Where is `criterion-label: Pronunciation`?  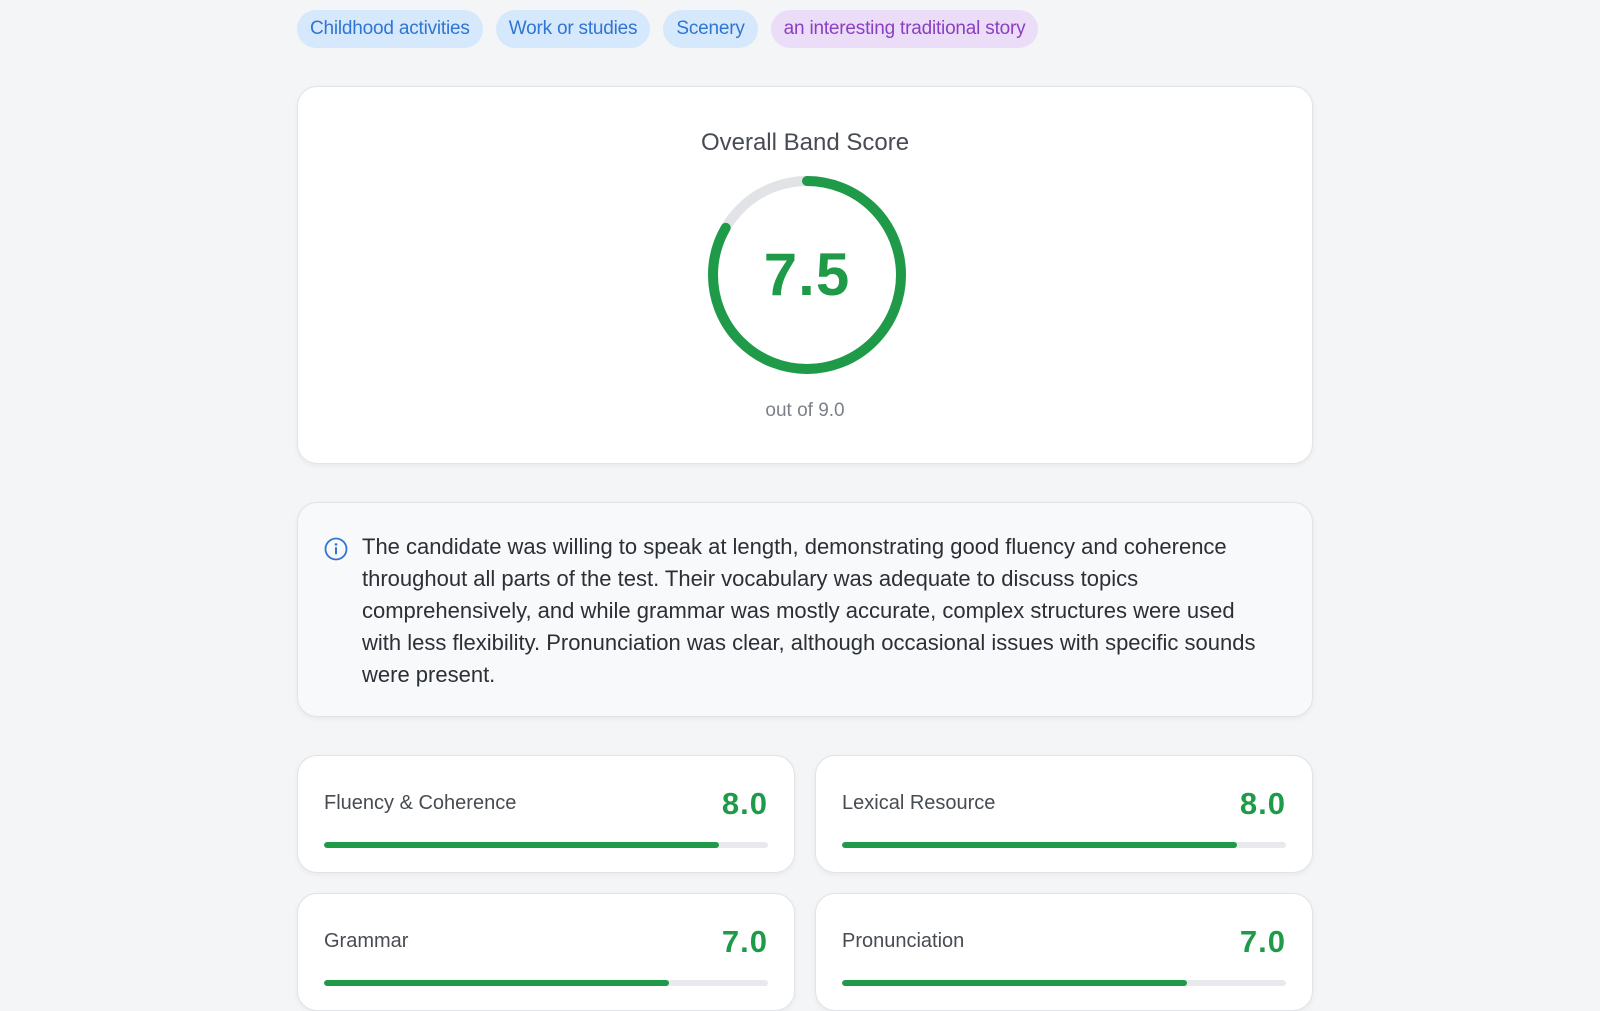 criterion-label: Pronunciation is located at coordinates (903, 941).